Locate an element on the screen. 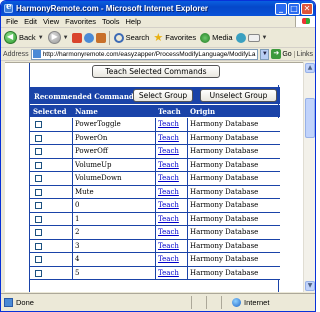 The height and width of the screenshot is (312, 320). select-group-button: Select Group is located at coordinates (163, 95).